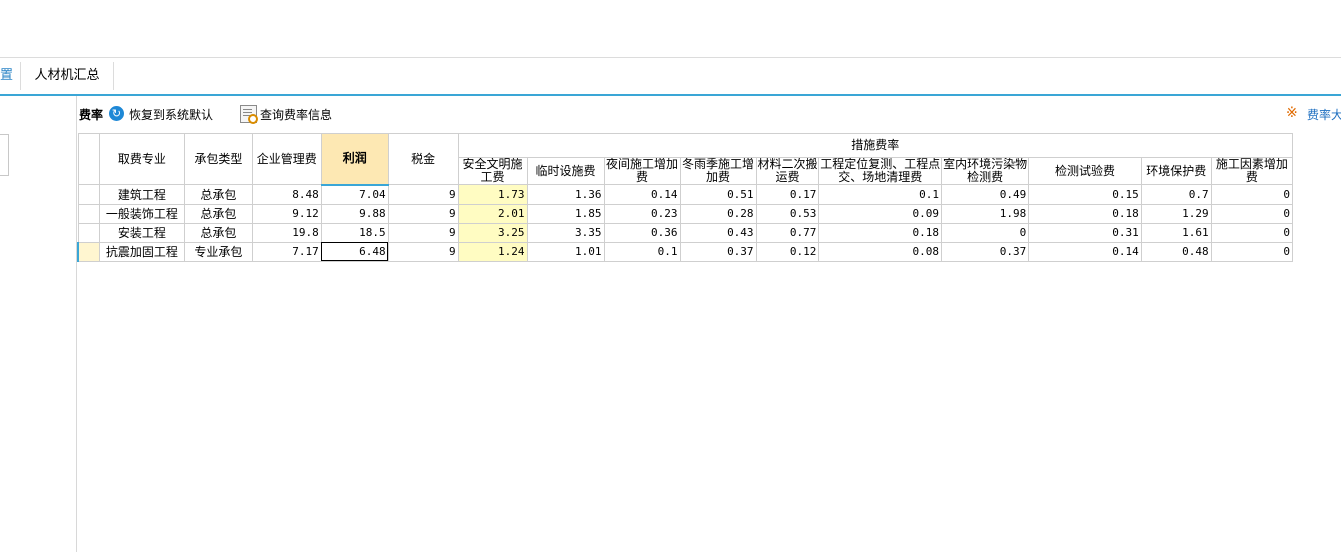 The width and height of the screenshot is (1341, 552). Describe the element at coordinates (880, 171) in the screenshot. I see `column-header: 工程定位复测、工程点交、场地清理费` at that location.